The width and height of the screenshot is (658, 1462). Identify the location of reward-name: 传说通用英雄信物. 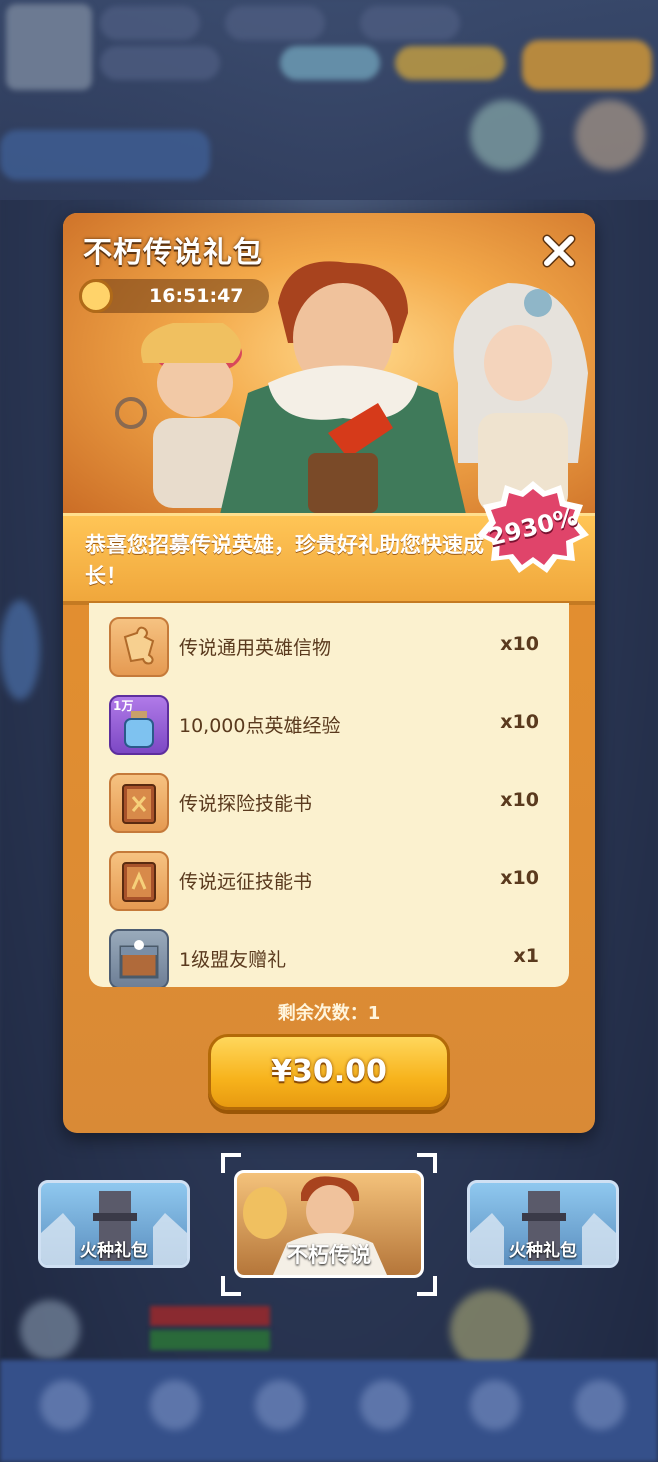
(255, 648).